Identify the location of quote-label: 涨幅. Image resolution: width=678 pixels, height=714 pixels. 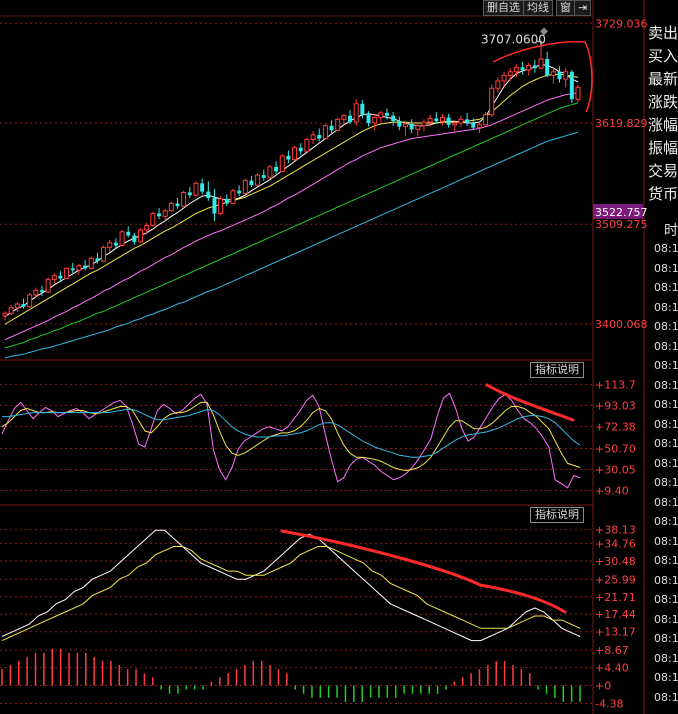
(663, 125).